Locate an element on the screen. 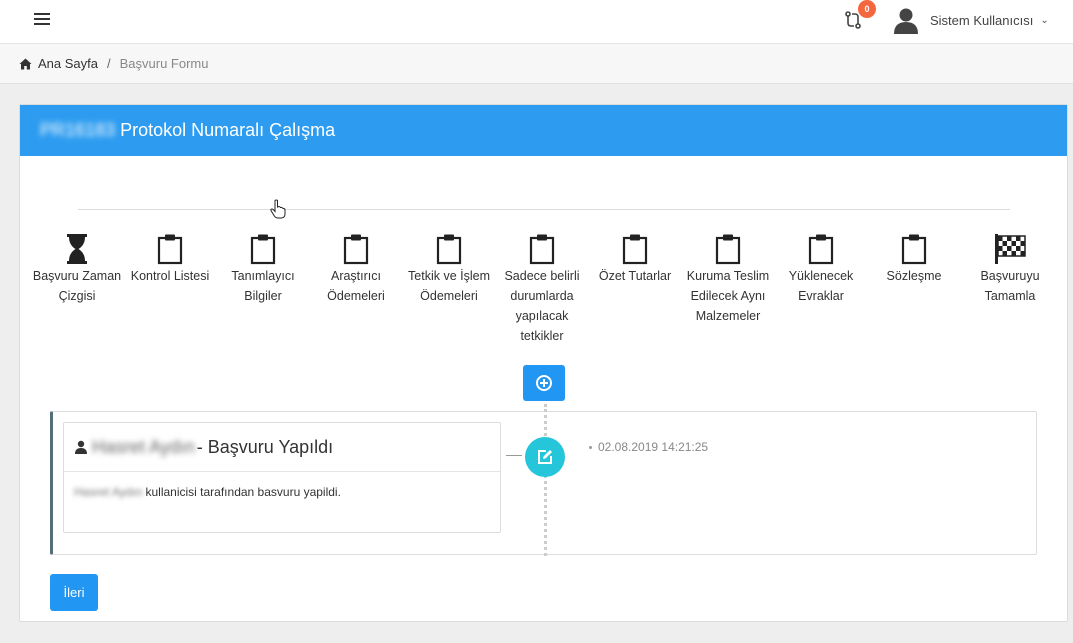 Image resolution: width=1073 pixels, height=643 pixels. step-label: Başvuru Zaman Çizgisi is located at coordinates (77, 286).